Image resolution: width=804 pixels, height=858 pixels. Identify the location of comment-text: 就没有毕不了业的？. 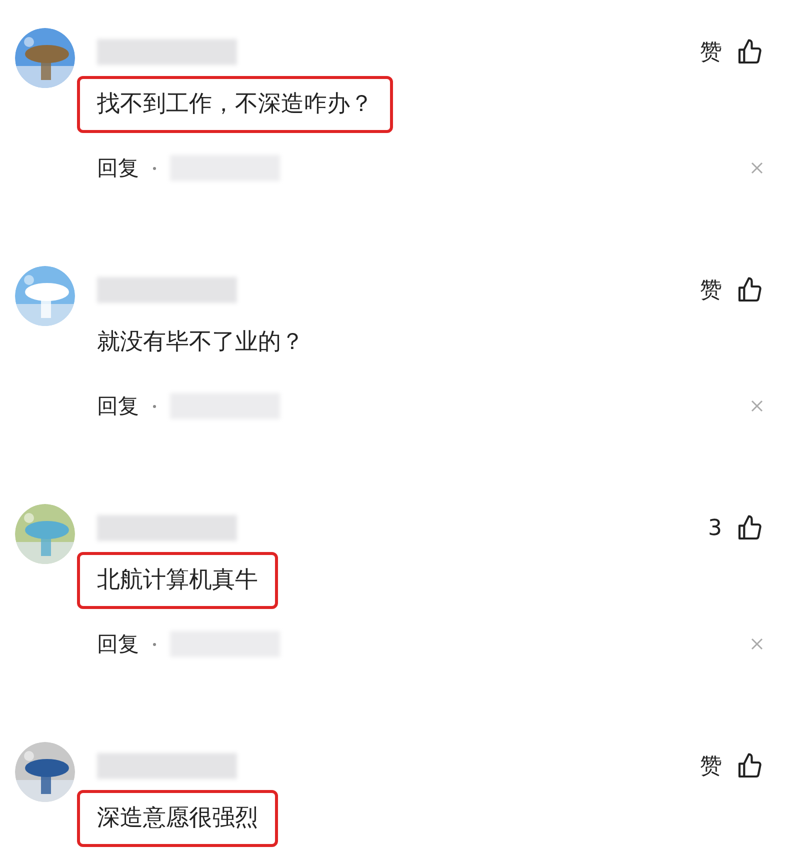
(200, 342).